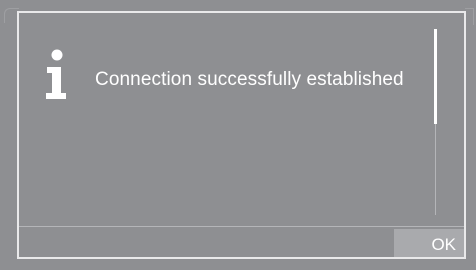 Image resolution: width=476 pixels, height=270 pixels. I want to click on button-divider, so click(241, 226).